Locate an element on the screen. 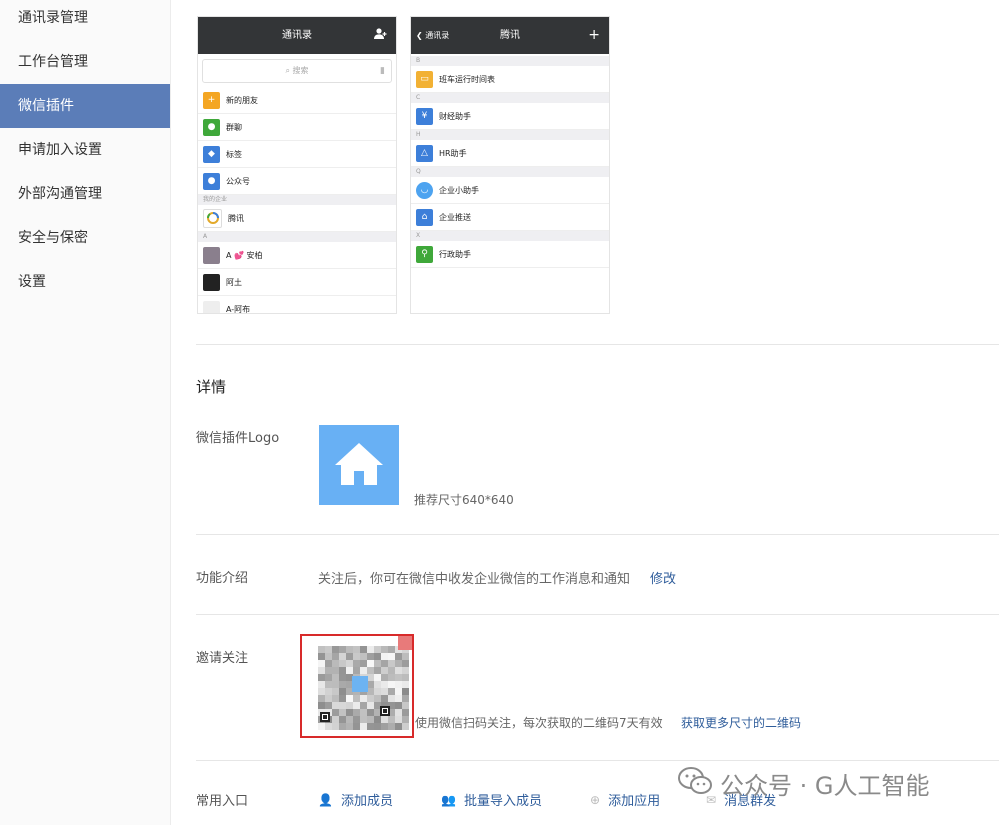 Image resolution: width=999 pixels, height=825 pixels. section-header: B is located at coordinates (510, 61).